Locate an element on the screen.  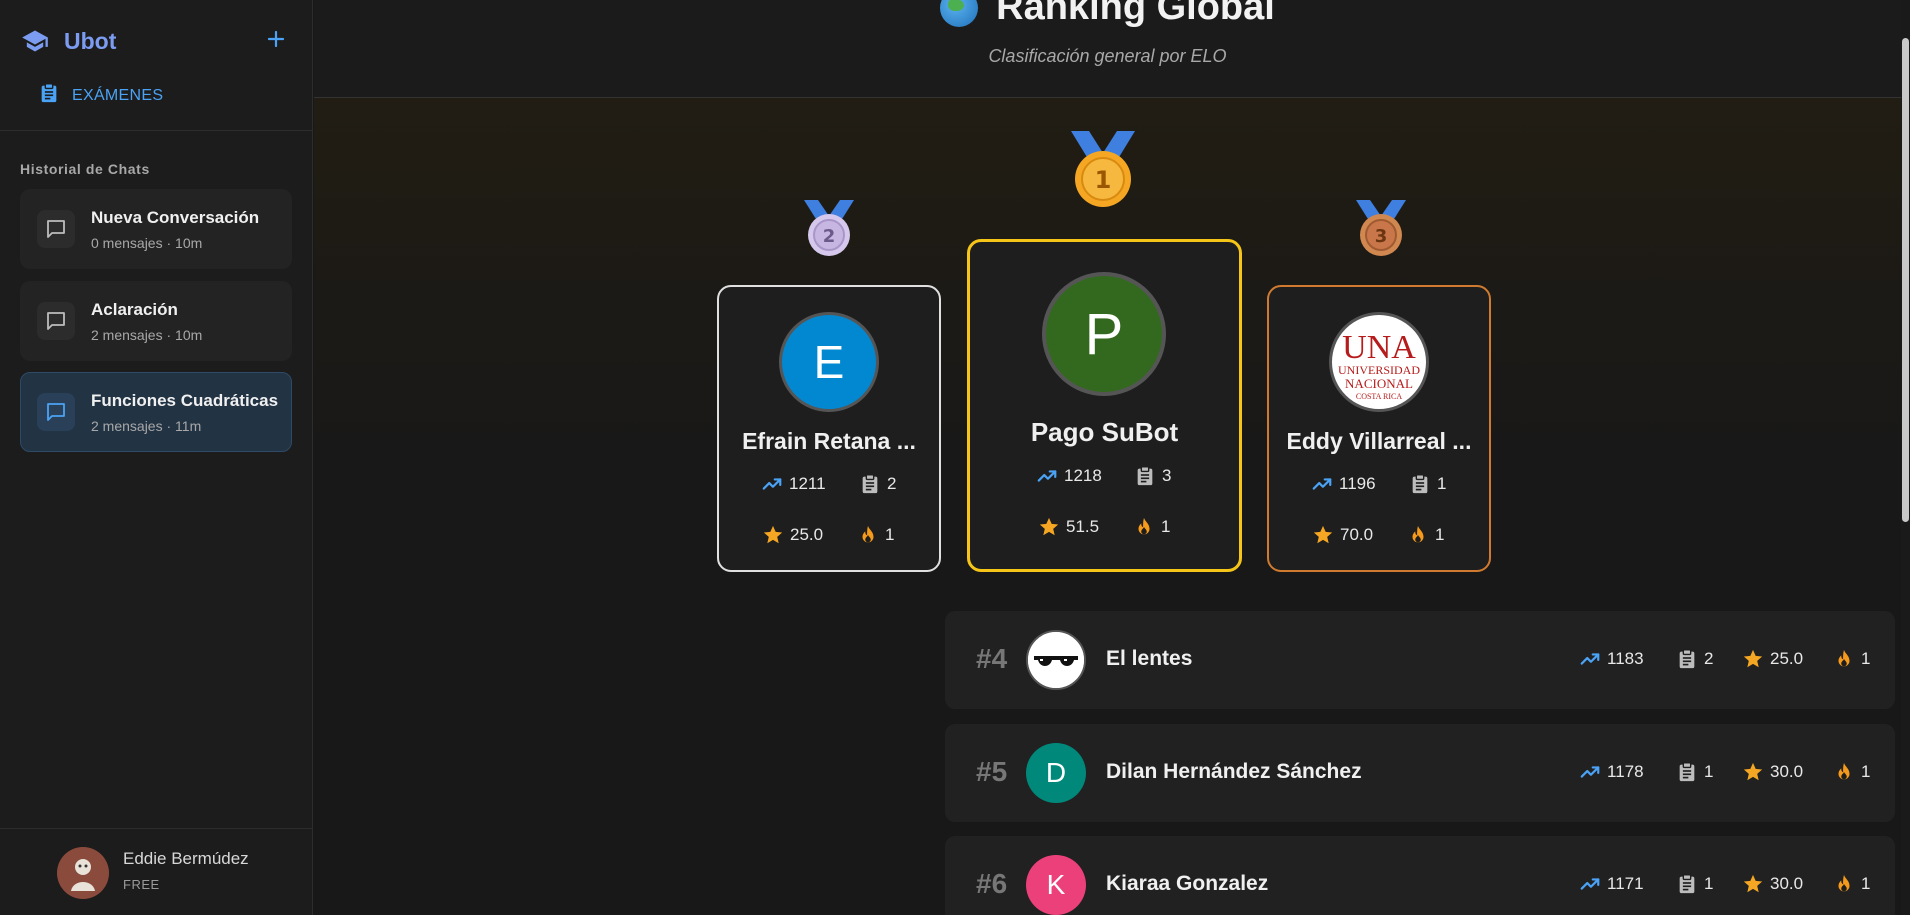
score-value: 70.0 is located at coordinates (1357, 534).